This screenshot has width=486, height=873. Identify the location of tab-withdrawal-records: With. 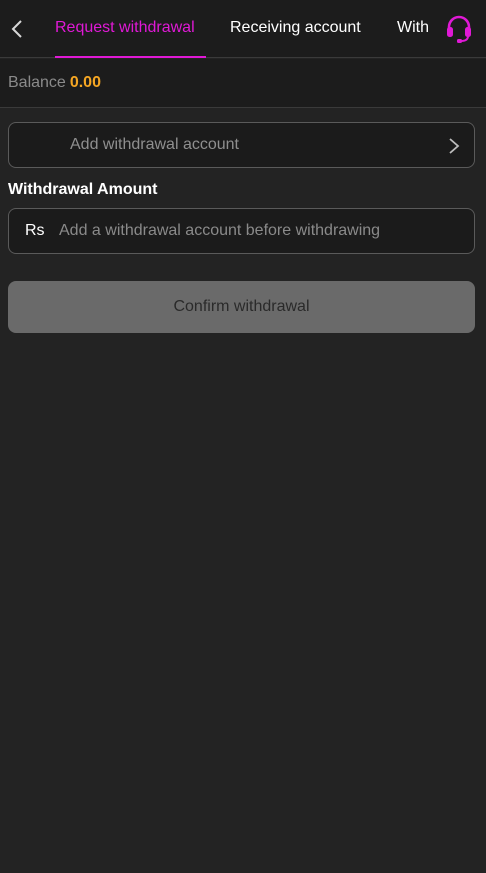
(410, 29).